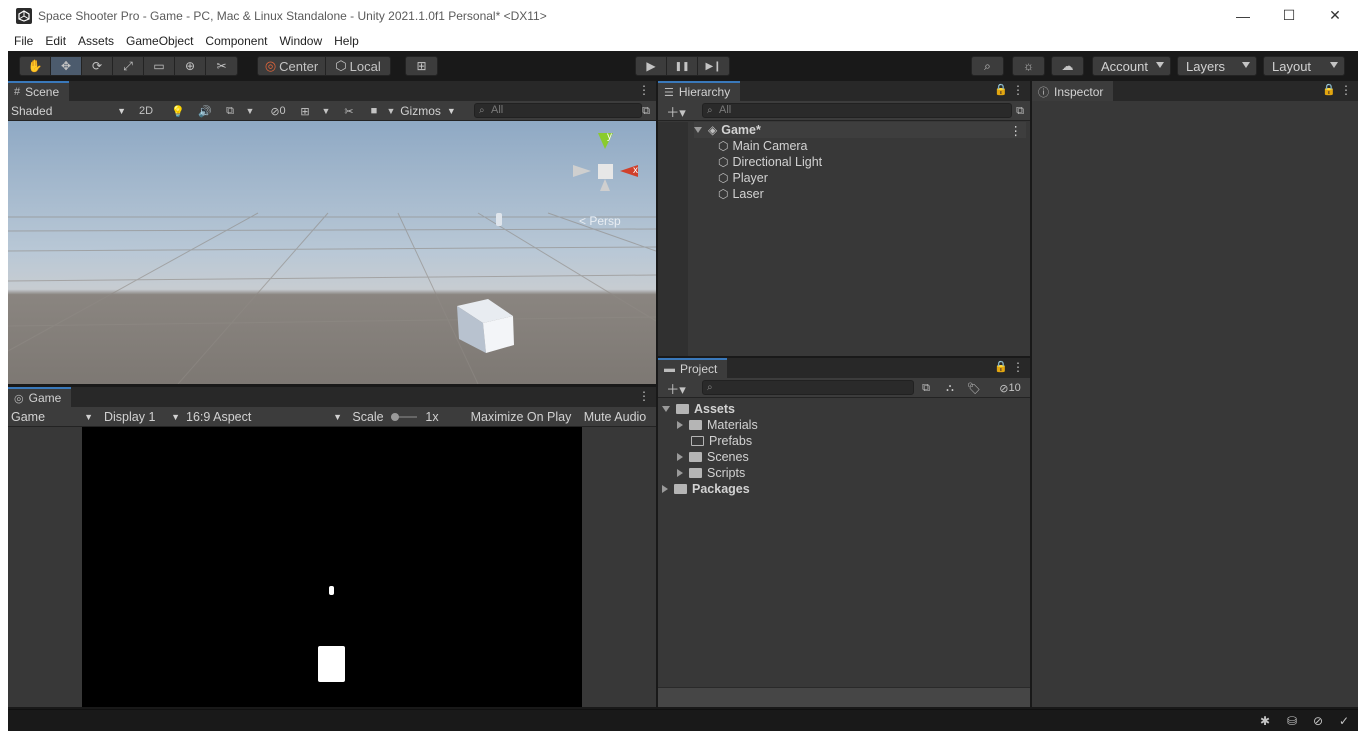  Describe the element at coordinates (1028, 66) in the screenshot. I see `services-icon: ☼` at that location.